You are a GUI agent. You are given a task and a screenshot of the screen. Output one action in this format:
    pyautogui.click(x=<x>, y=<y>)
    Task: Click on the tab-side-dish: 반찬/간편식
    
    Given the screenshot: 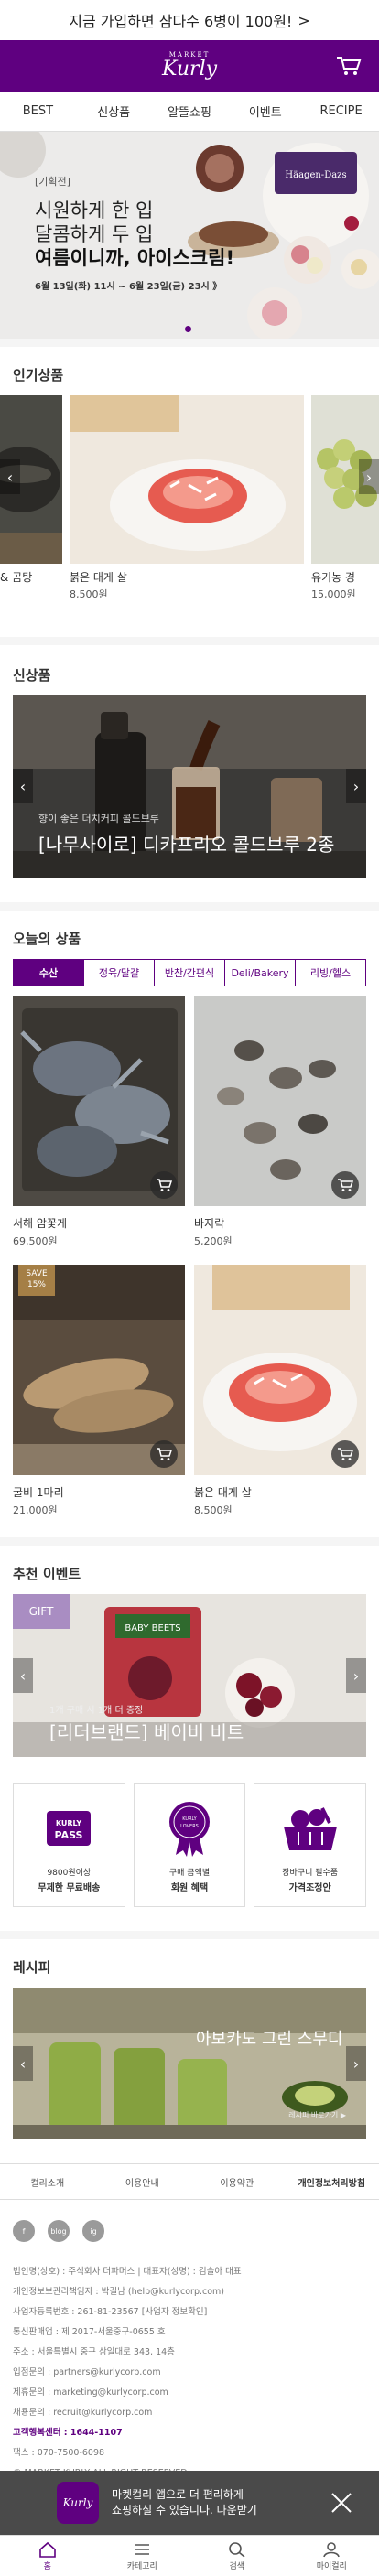 What is the action you would take?
    pyautogui.click(x=190, y=973)
    